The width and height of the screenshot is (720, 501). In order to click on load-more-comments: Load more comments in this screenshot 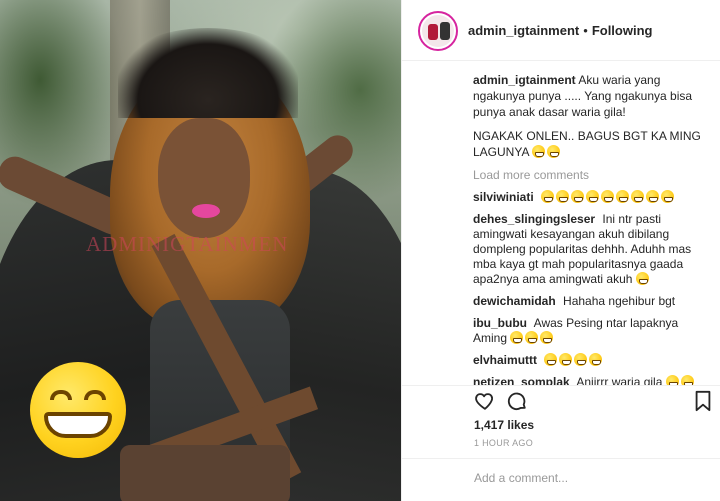, I will do `click(589, 175)`.